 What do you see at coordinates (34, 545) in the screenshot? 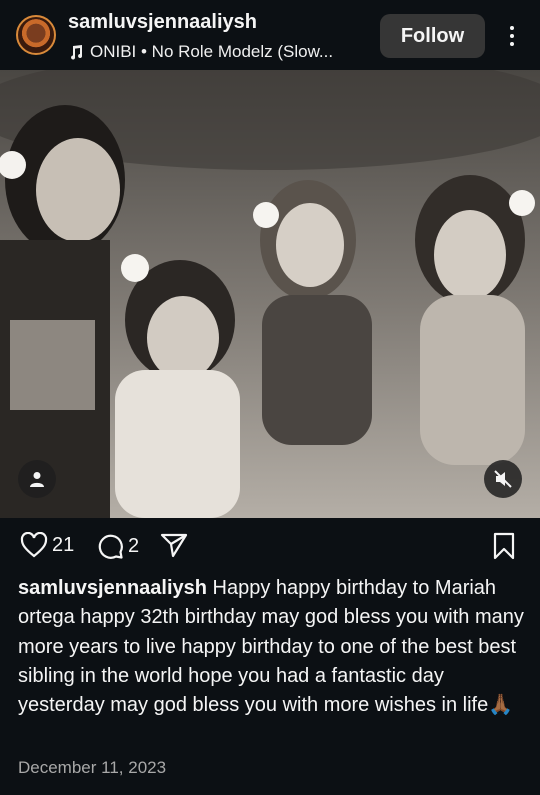
I see `heart-icon` at bounding box center [34, 545].